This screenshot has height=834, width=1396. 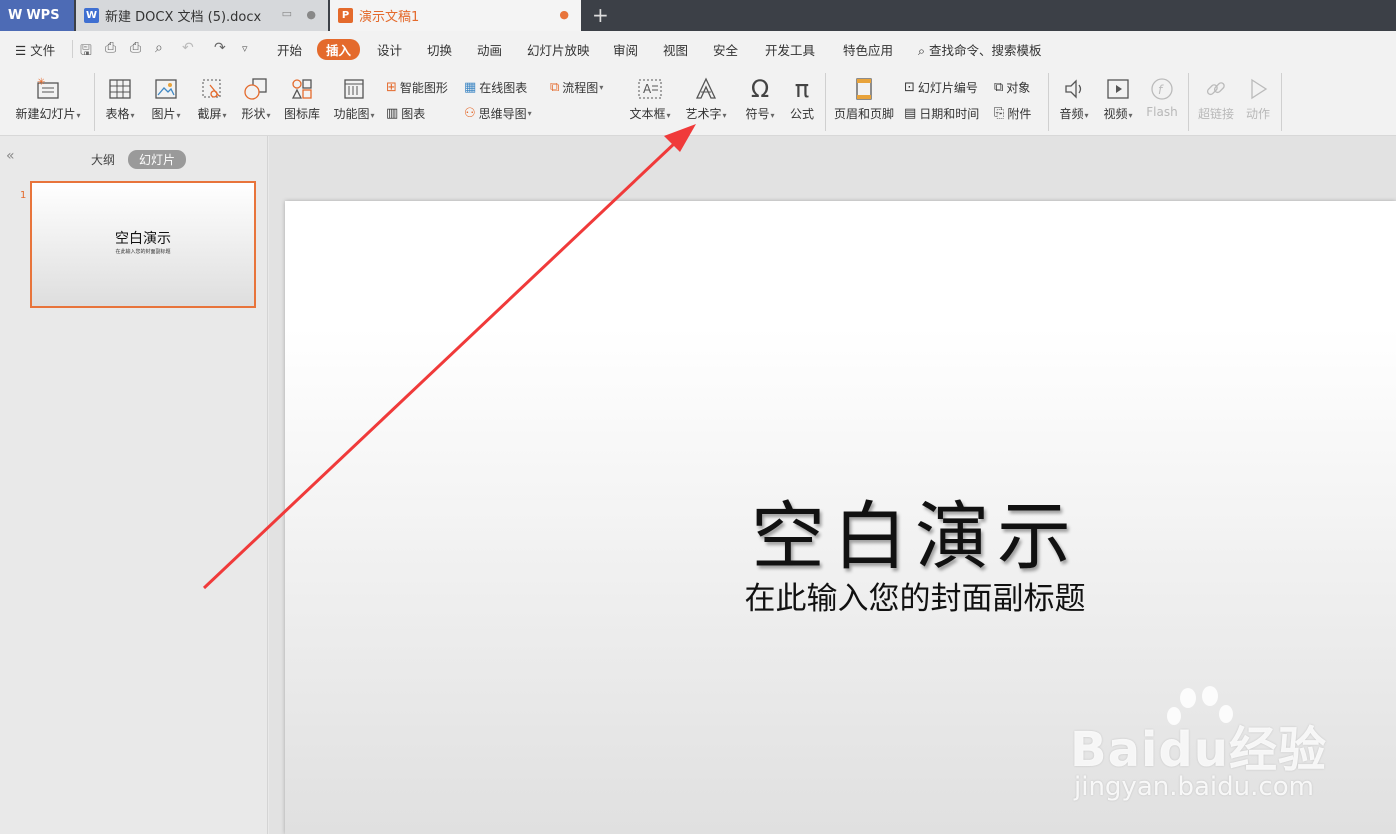 I want to click on table-button: 表格▾, so click(x=120, y=99).